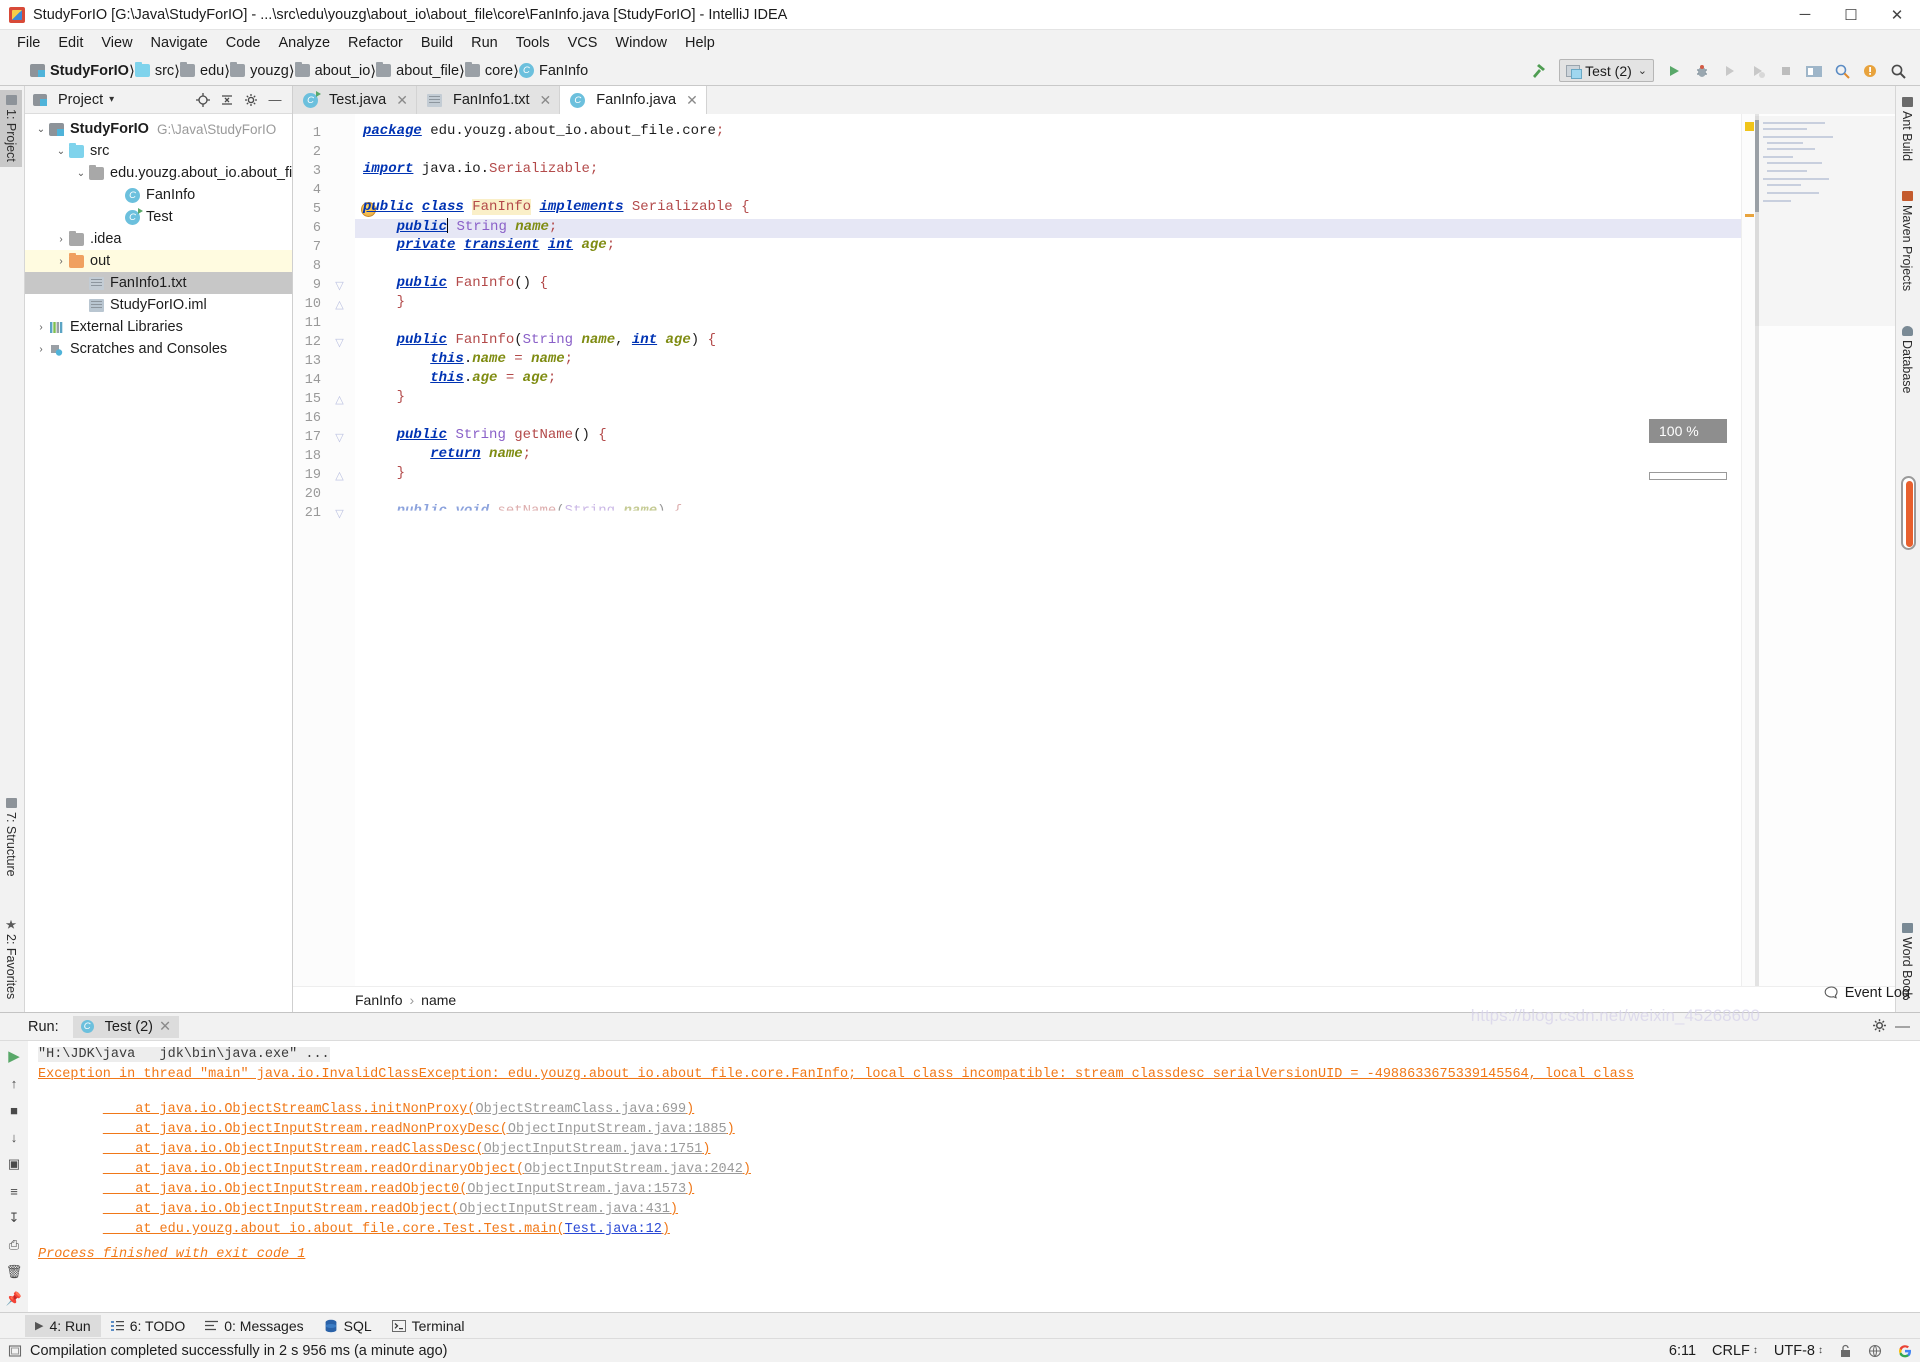  Describe the element at coordinates (111, 99) in the screenshot. I see `chevron-down-icon: ▾` at that location.